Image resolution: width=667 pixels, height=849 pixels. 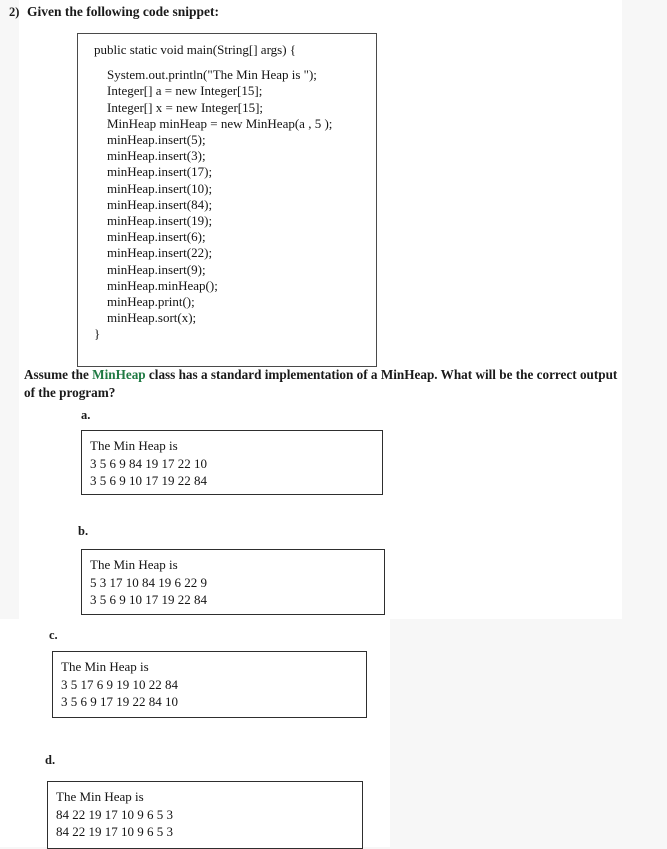 What do you see at coordinates (153, 253) in the screenshot?
I see `code-line: minHeap.insert(22);` at bounding box center [153, 253].